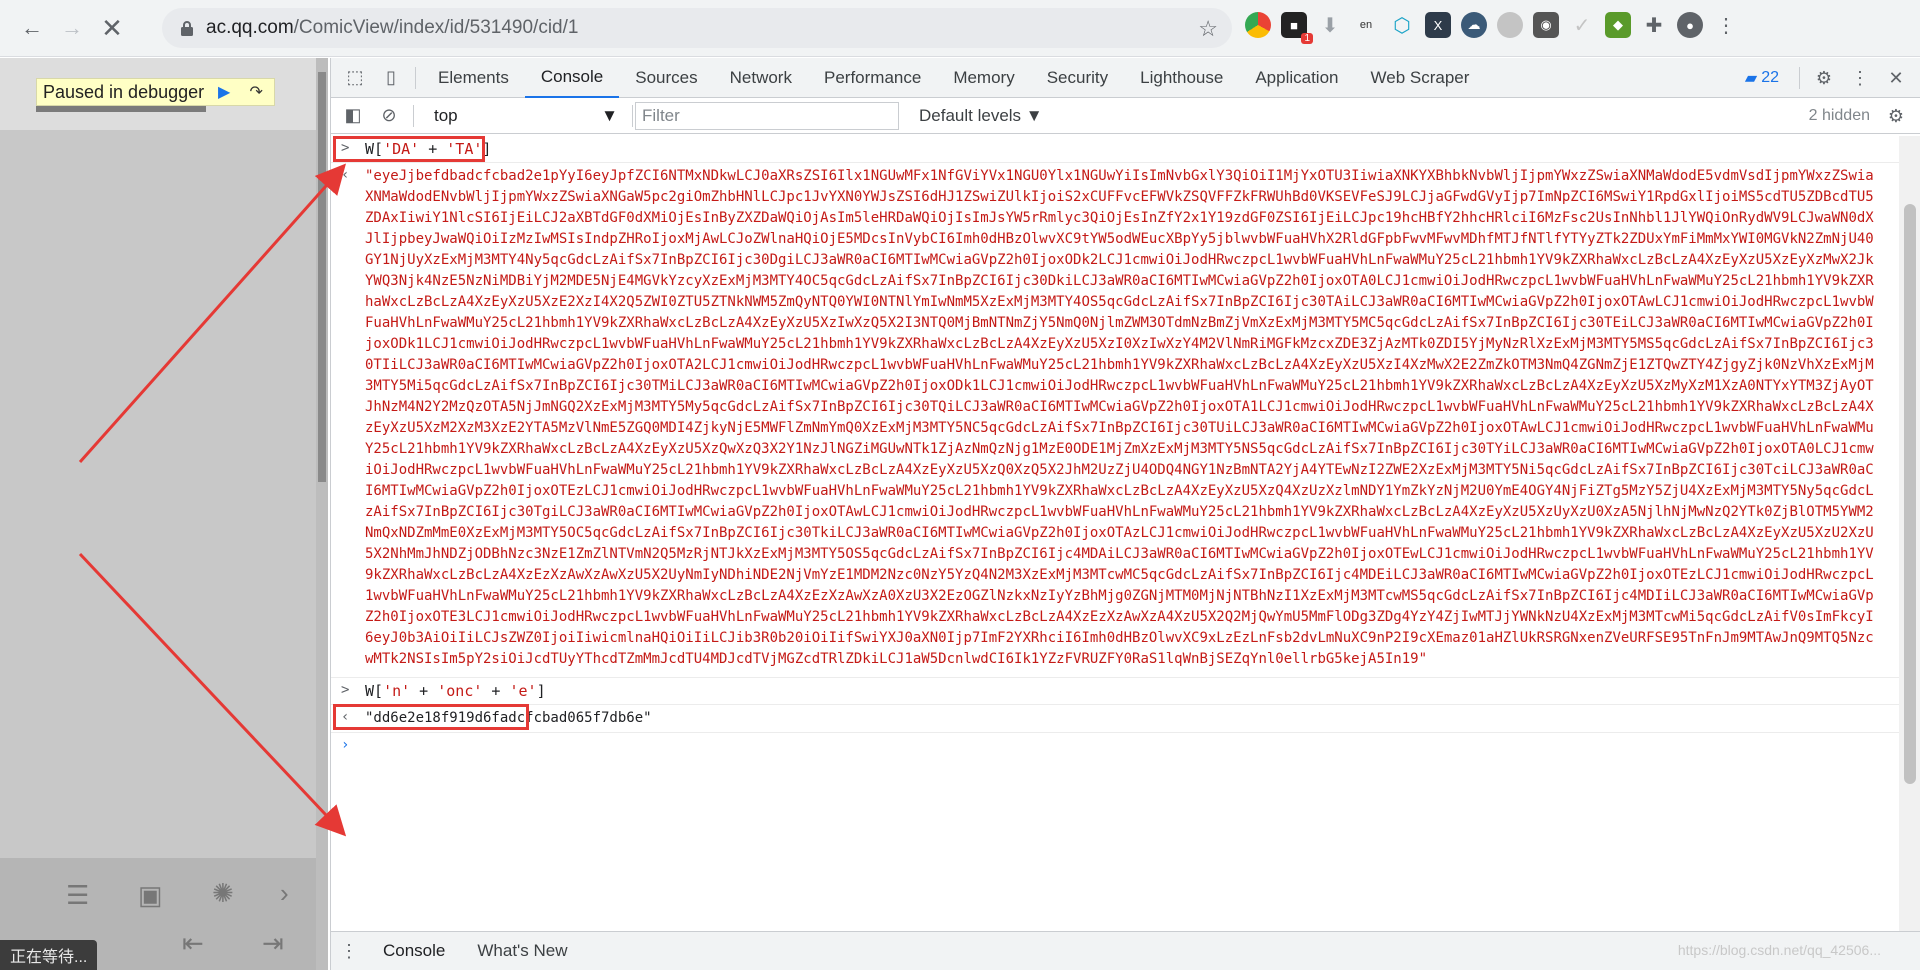 Image resolution: width=1920 pixels, height=971 pixels. What do you see at coordinates (273, 943) in the screenshot?
I see `next-chapter-icon: ⇥` at bounding box center [273, 943].